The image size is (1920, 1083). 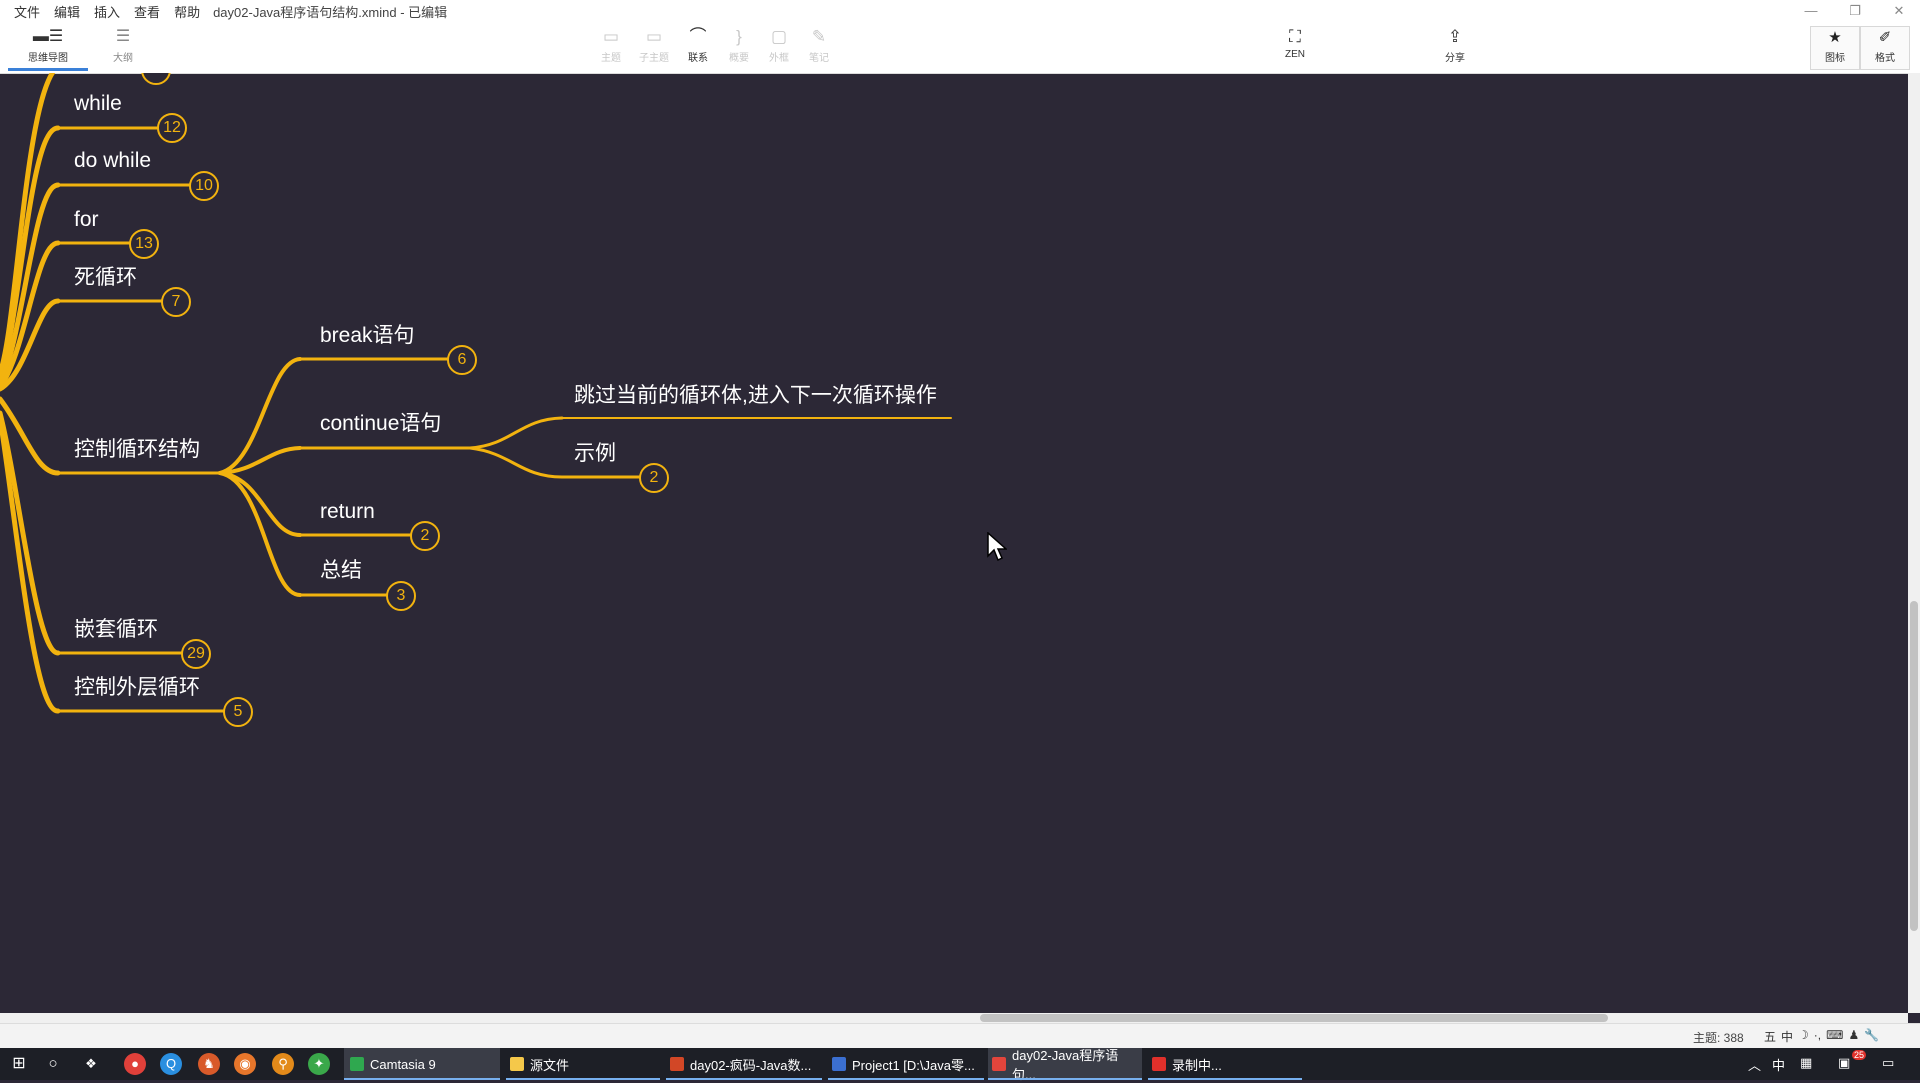 What do you see at coordinates (67, 11) in the screenshot?
I see `menu-edit: 编辑` at bounding box center [67, 11].